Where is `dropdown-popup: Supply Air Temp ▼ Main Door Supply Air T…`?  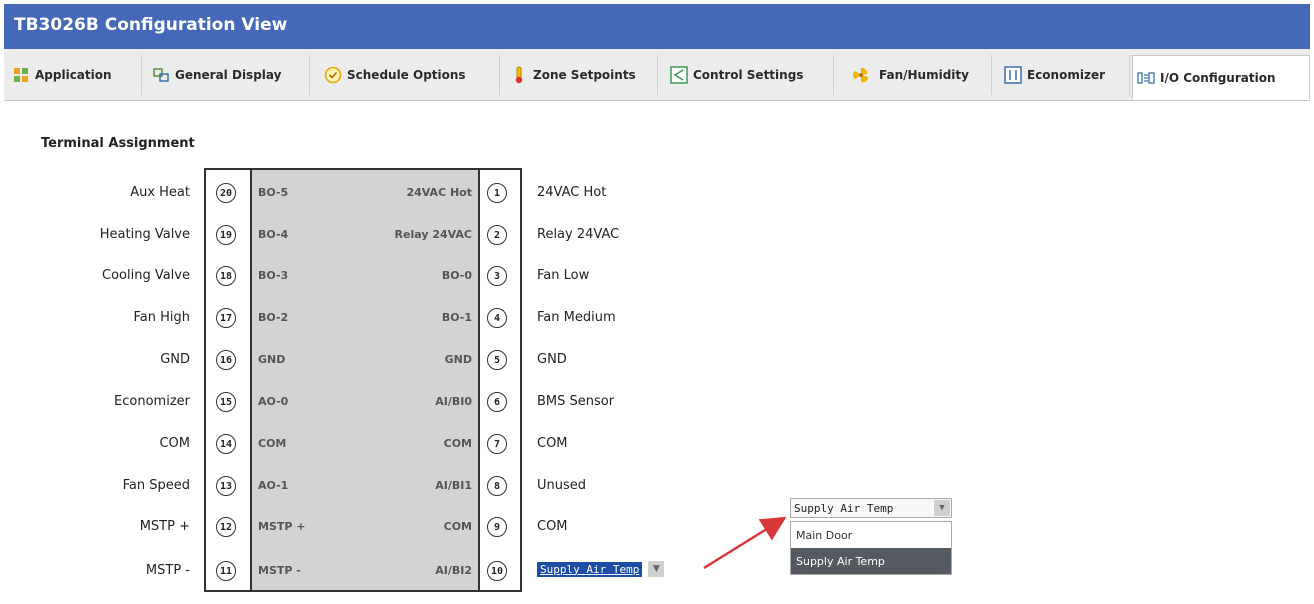 dropdown-popup: Supply Air Temp ▼ Main Door Supply Air T… is located at coordinates (871, 536).